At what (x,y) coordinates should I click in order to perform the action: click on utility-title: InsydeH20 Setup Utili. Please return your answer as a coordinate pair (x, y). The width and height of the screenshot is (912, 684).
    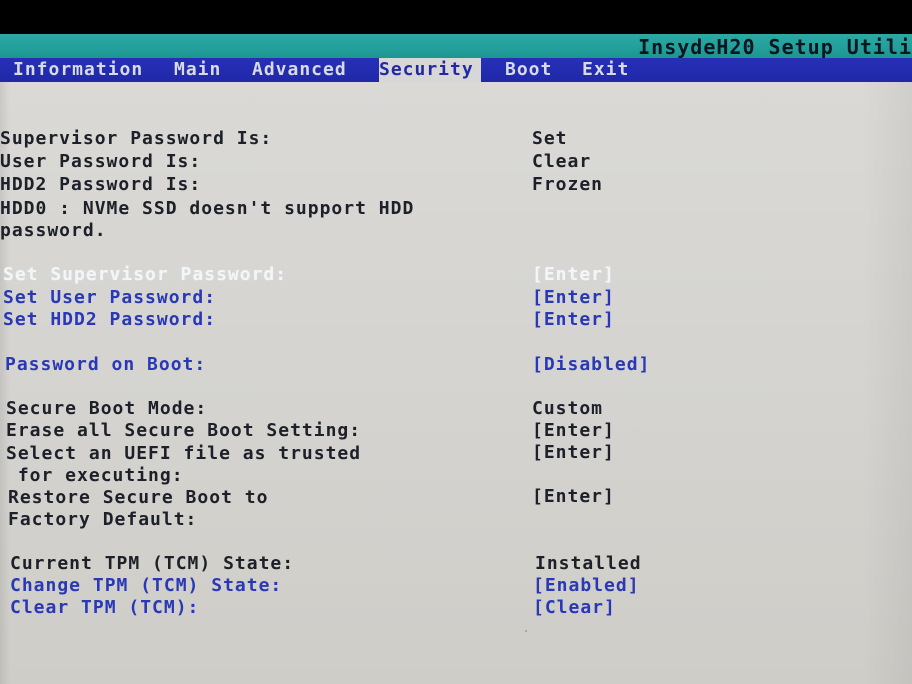
    Looking at the image, I should click on (775, 47).